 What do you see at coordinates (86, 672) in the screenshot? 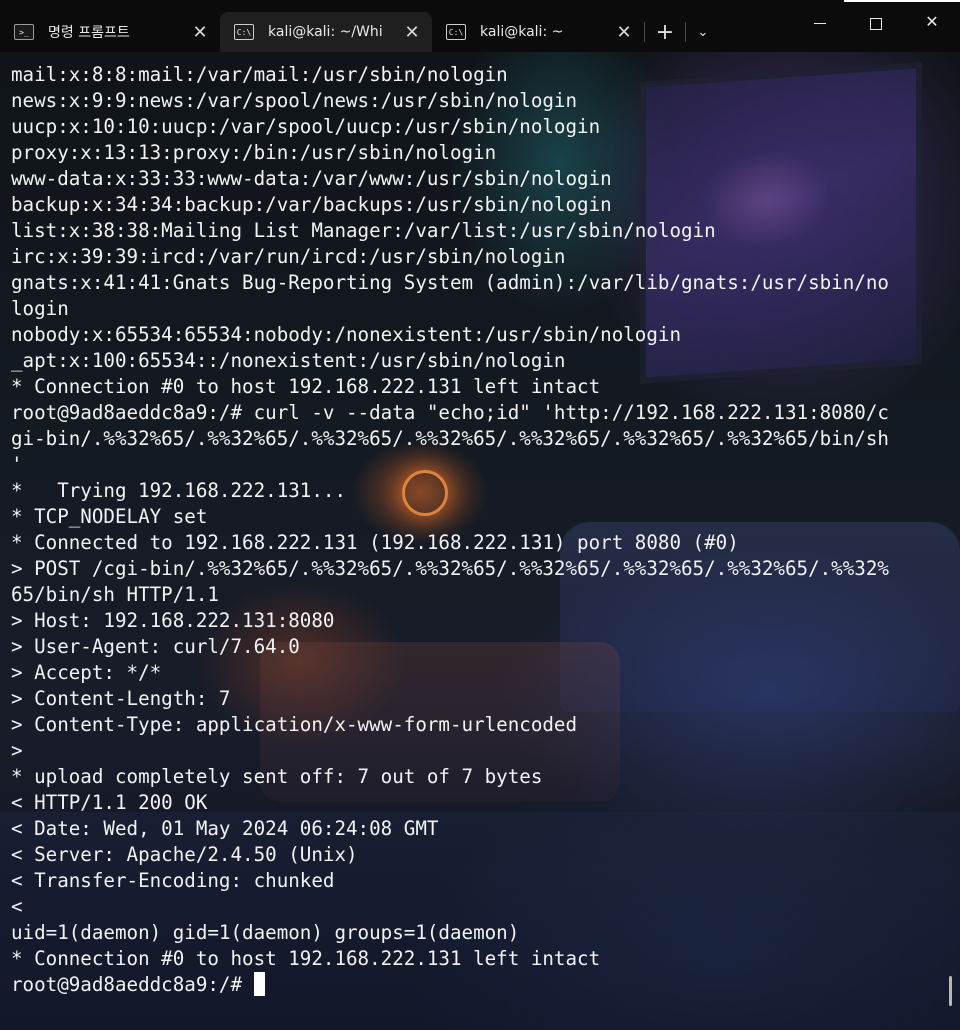
I see `terminal-line: > Accept: */*` at bounding box center [86, 672].